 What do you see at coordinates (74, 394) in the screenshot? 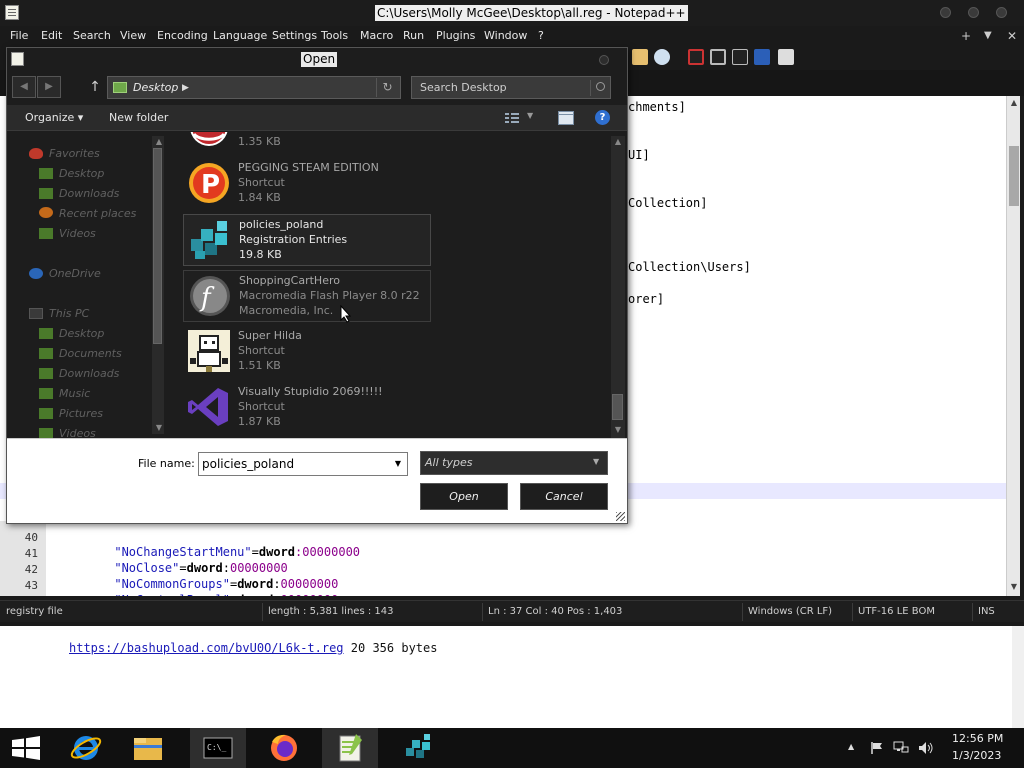
I see `nav-pc-music: Music` at bounding box center [74, 394].